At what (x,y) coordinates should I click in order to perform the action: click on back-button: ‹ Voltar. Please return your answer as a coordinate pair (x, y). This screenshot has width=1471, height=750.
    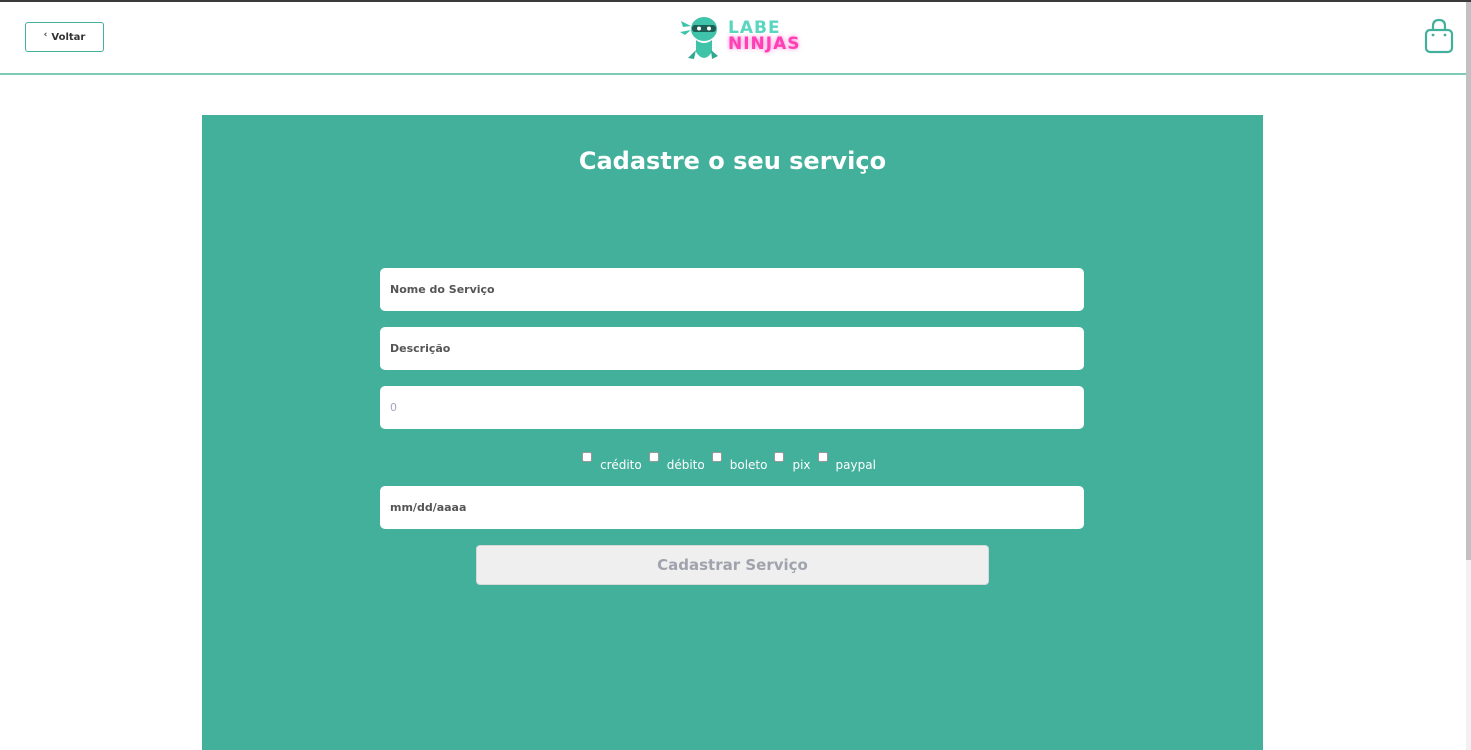
    Looking at the image, I should click on (64, 37).